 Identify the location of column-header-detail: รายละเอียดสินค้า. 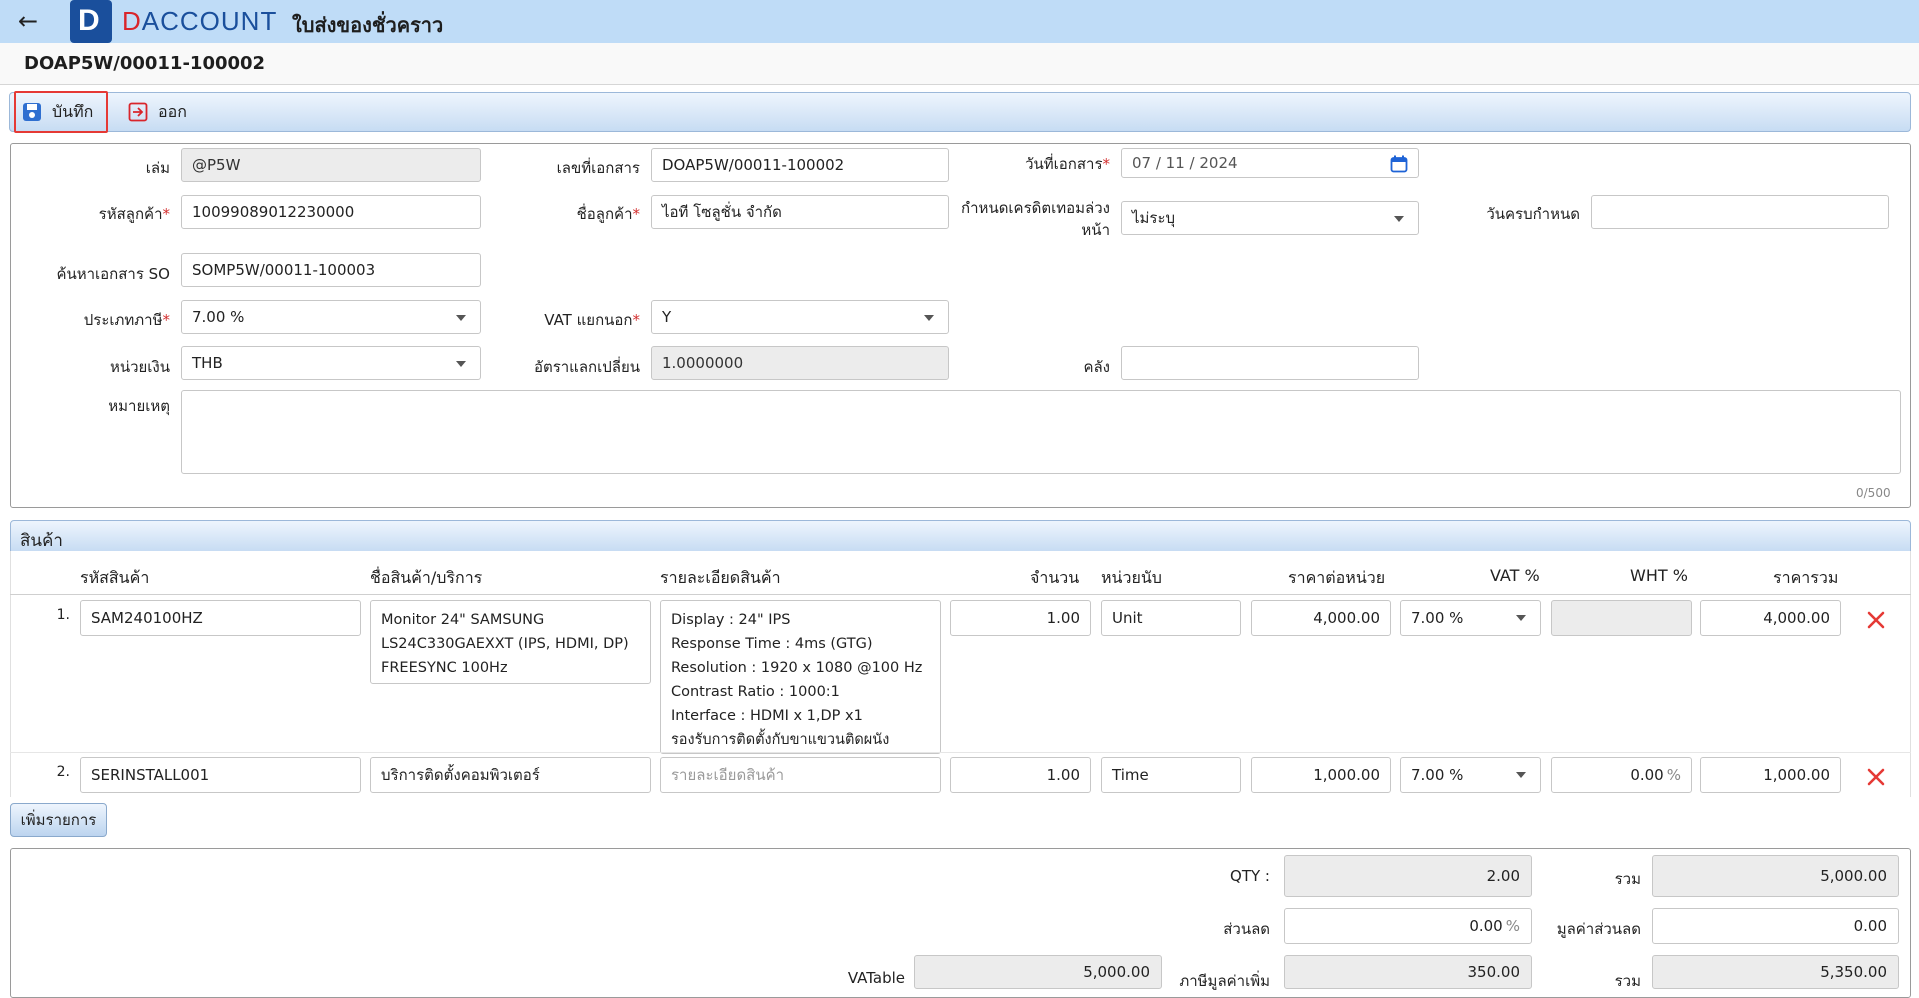
(720, 577).